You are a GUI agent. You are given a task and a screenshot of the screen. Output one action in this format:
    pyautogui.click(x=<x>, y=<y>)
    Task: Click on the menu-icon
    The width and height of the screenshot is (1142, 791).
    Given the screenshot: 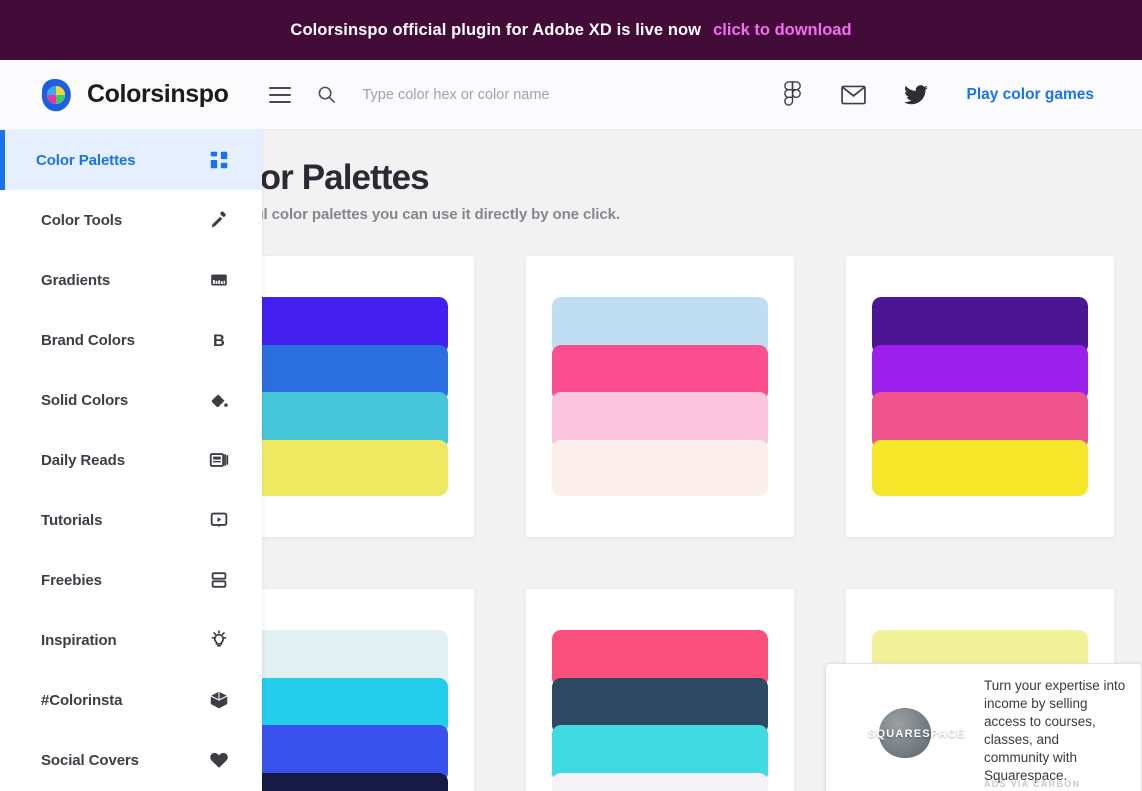 What is the action you would take?
    pyautogui.click(x=280, y=94)
    